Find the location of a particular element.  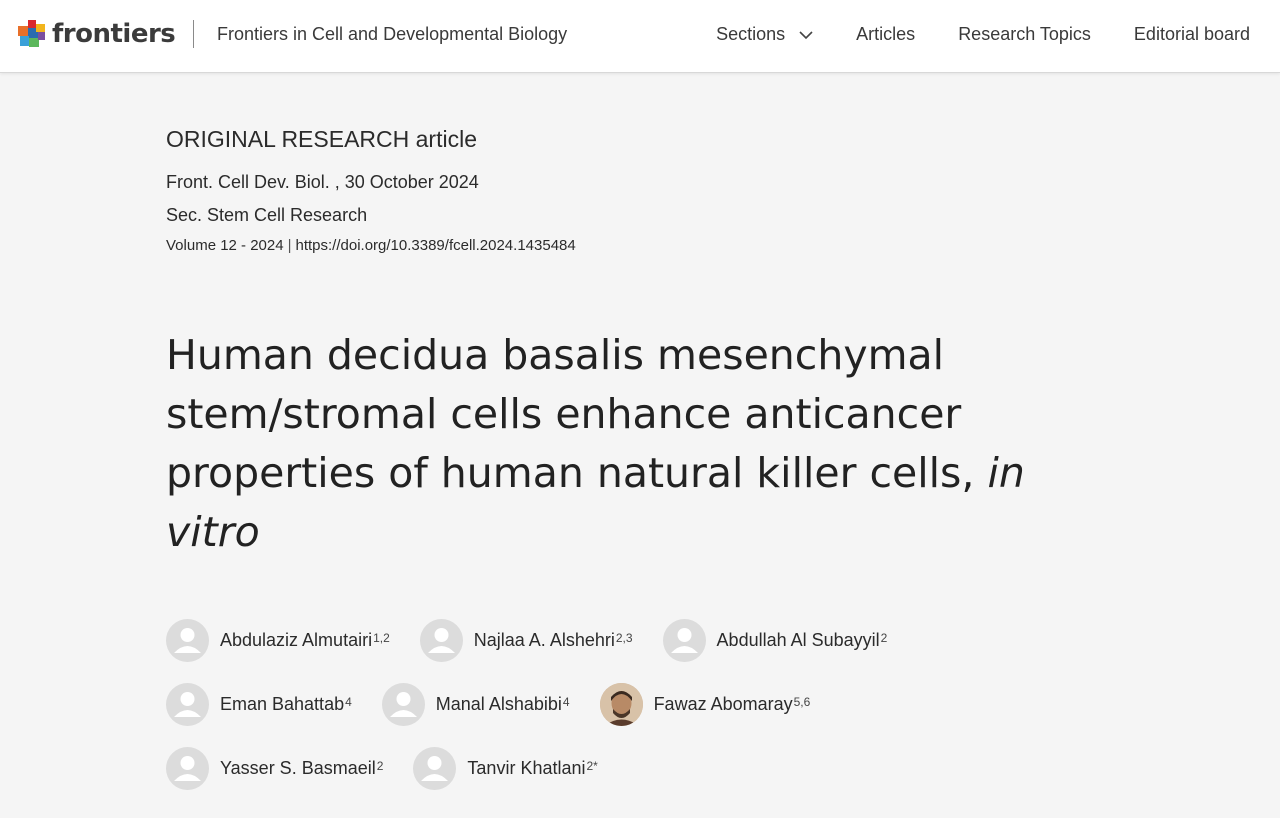

nav-articles: Articles is located at coordinates (885, 34).